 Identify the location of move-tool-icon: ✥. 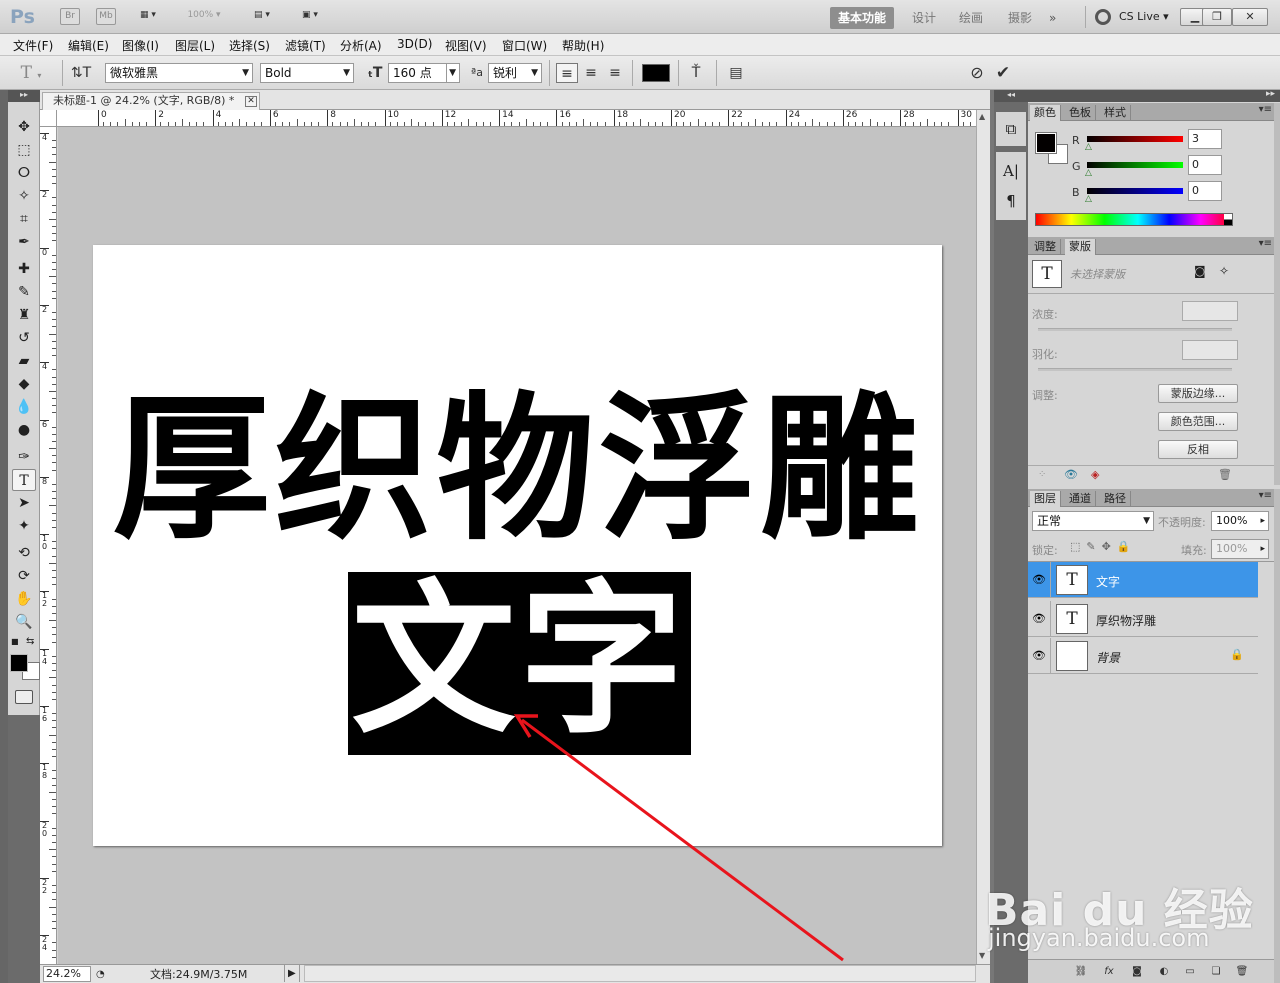
(24, 127).